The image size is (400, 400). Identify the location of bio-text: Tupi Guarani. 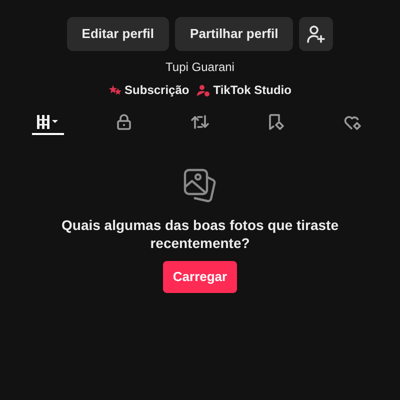
(200, 67).